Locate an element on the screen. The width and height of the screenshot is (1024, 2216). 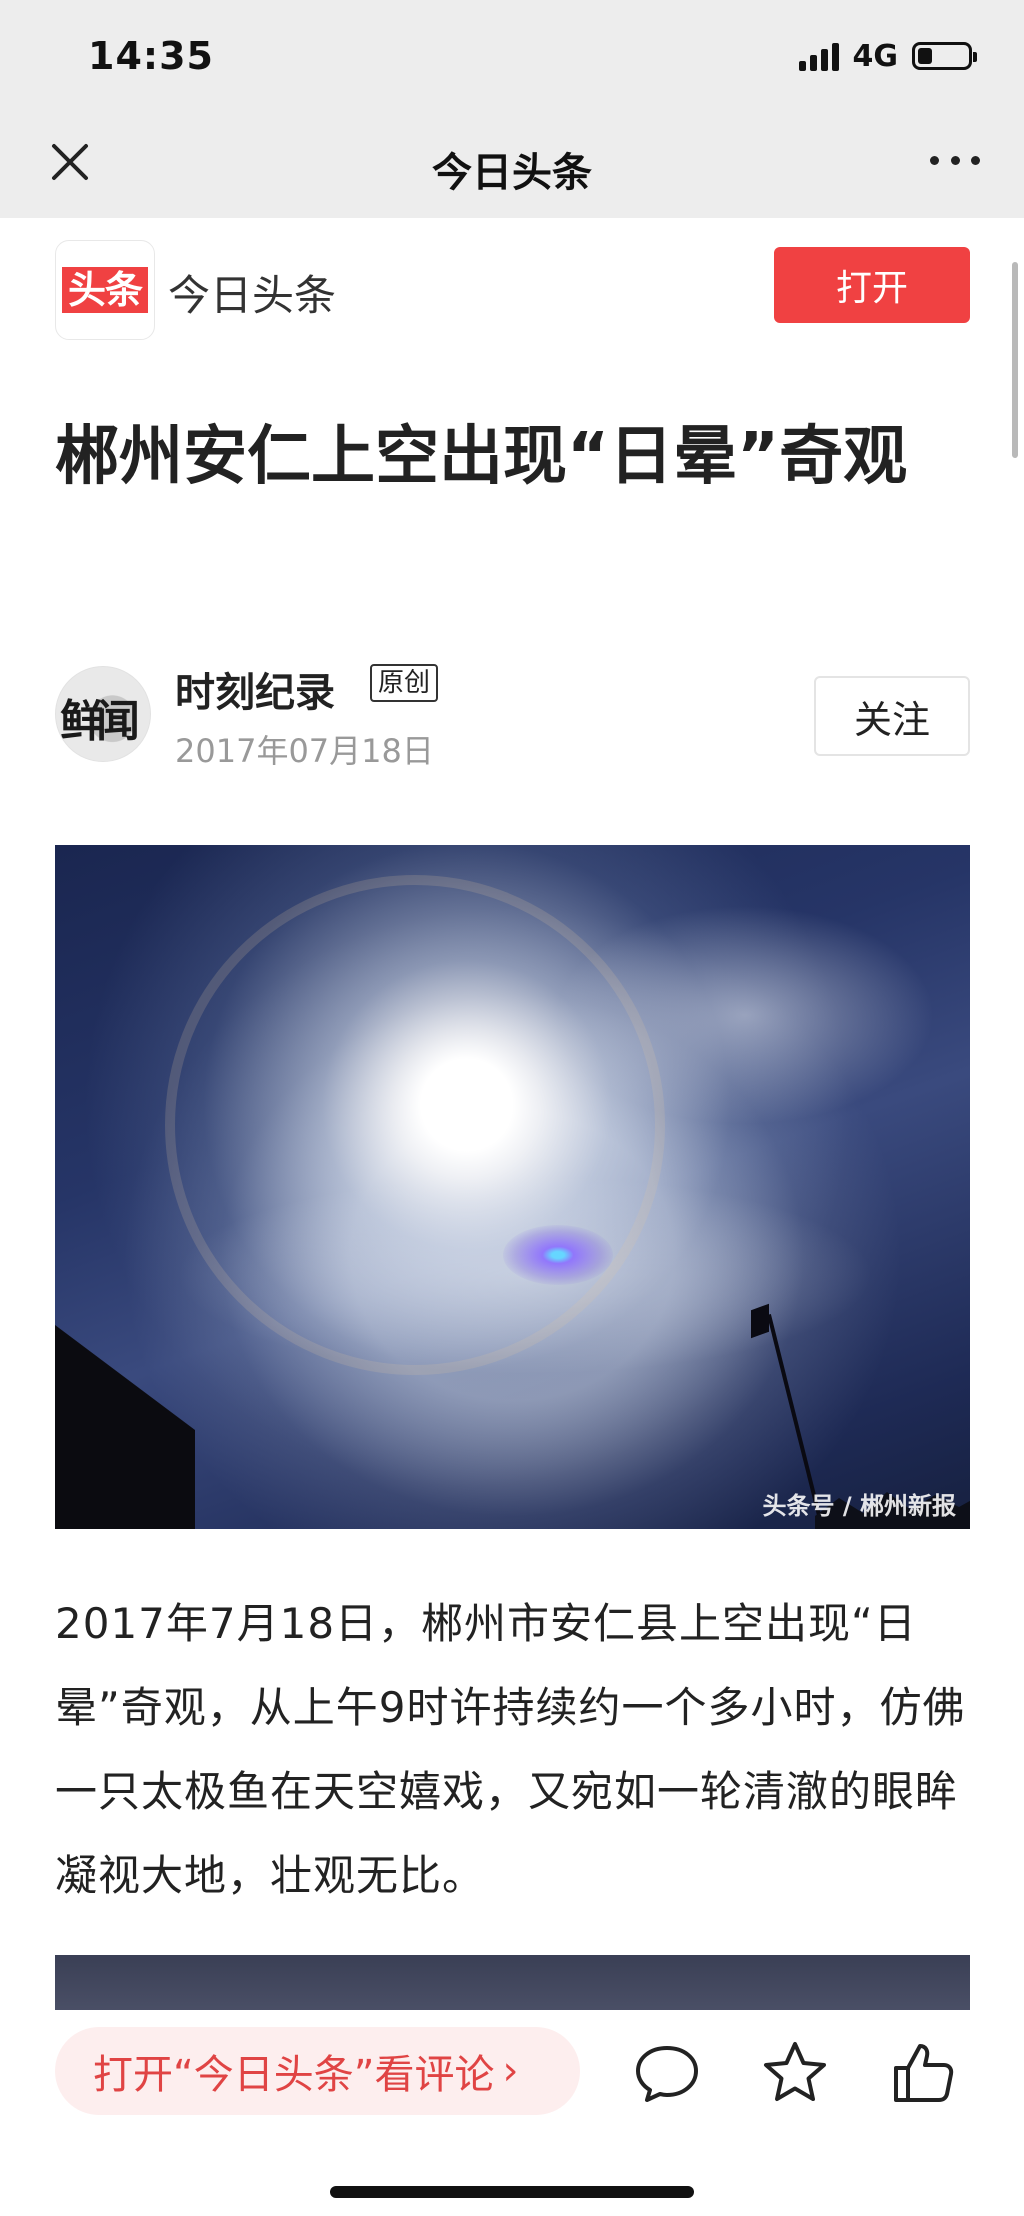
nav-bar: 今日头条 is located at coordinates (512, 164).